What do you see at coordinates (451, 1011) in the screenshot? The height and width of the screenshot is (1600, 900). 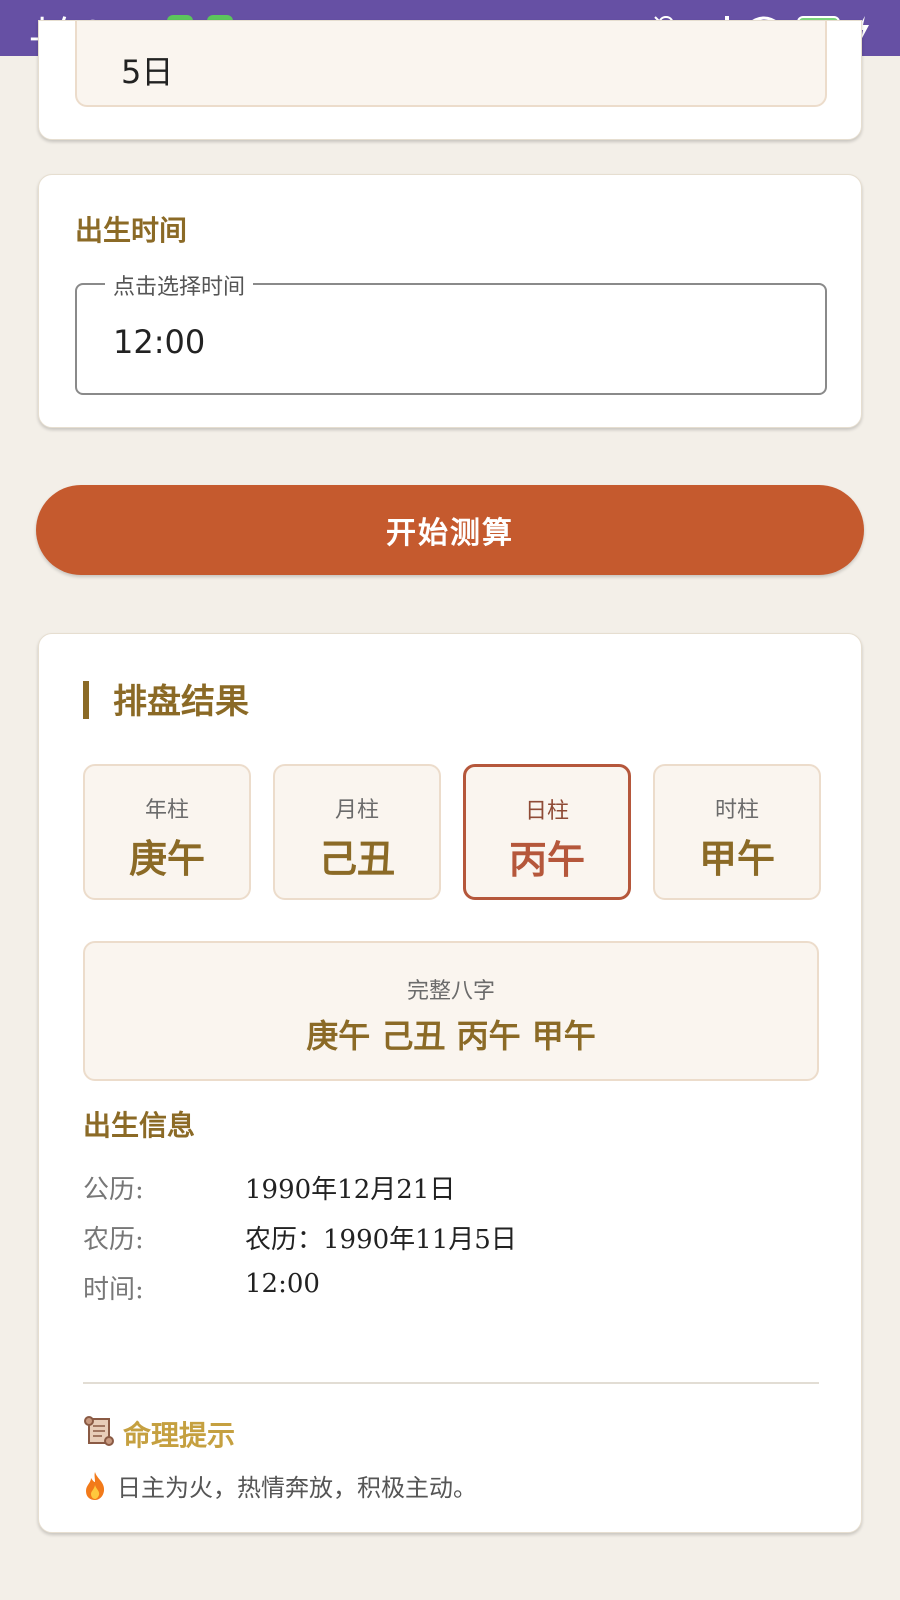 I see `full-bazi-box: 完整八字 庚午 己丑 丙午 甲午` at bounding box center [451, 1011].